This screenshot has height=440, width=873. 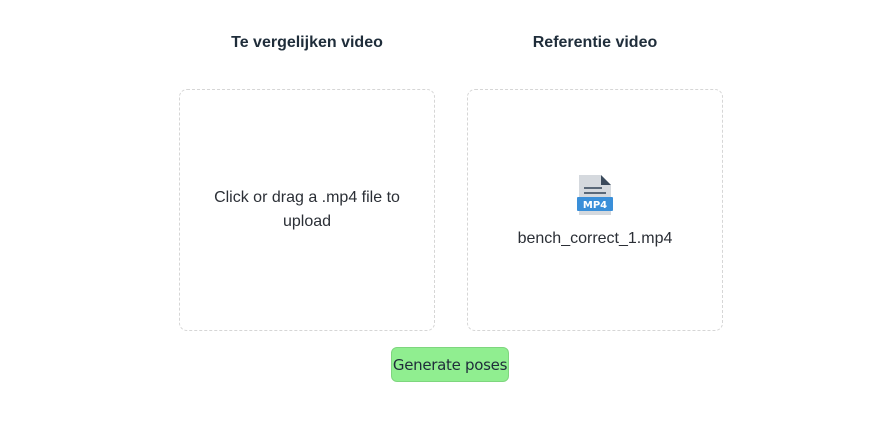 I want to click on upload-prompt: Click or drag a .mp4 file to upload, so click(x=307, y=209).